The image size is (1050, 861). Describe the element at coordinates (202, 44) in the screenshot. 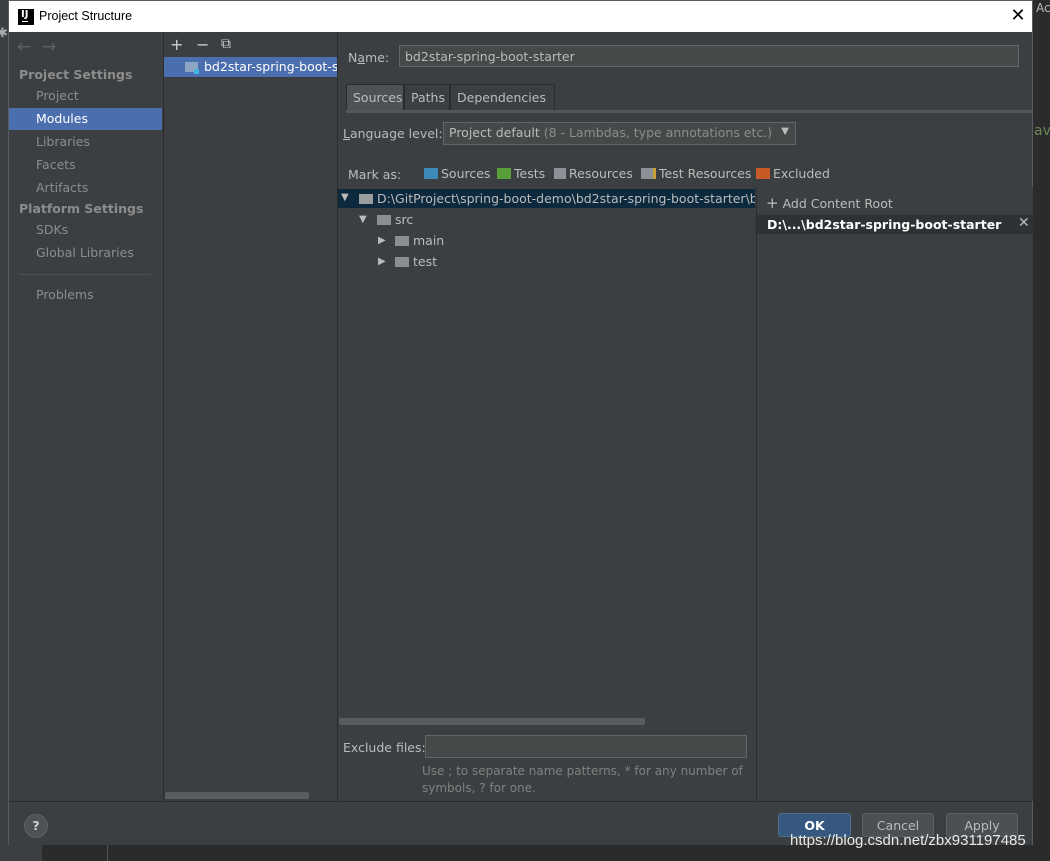

I see `remove-icon: −` at that location.